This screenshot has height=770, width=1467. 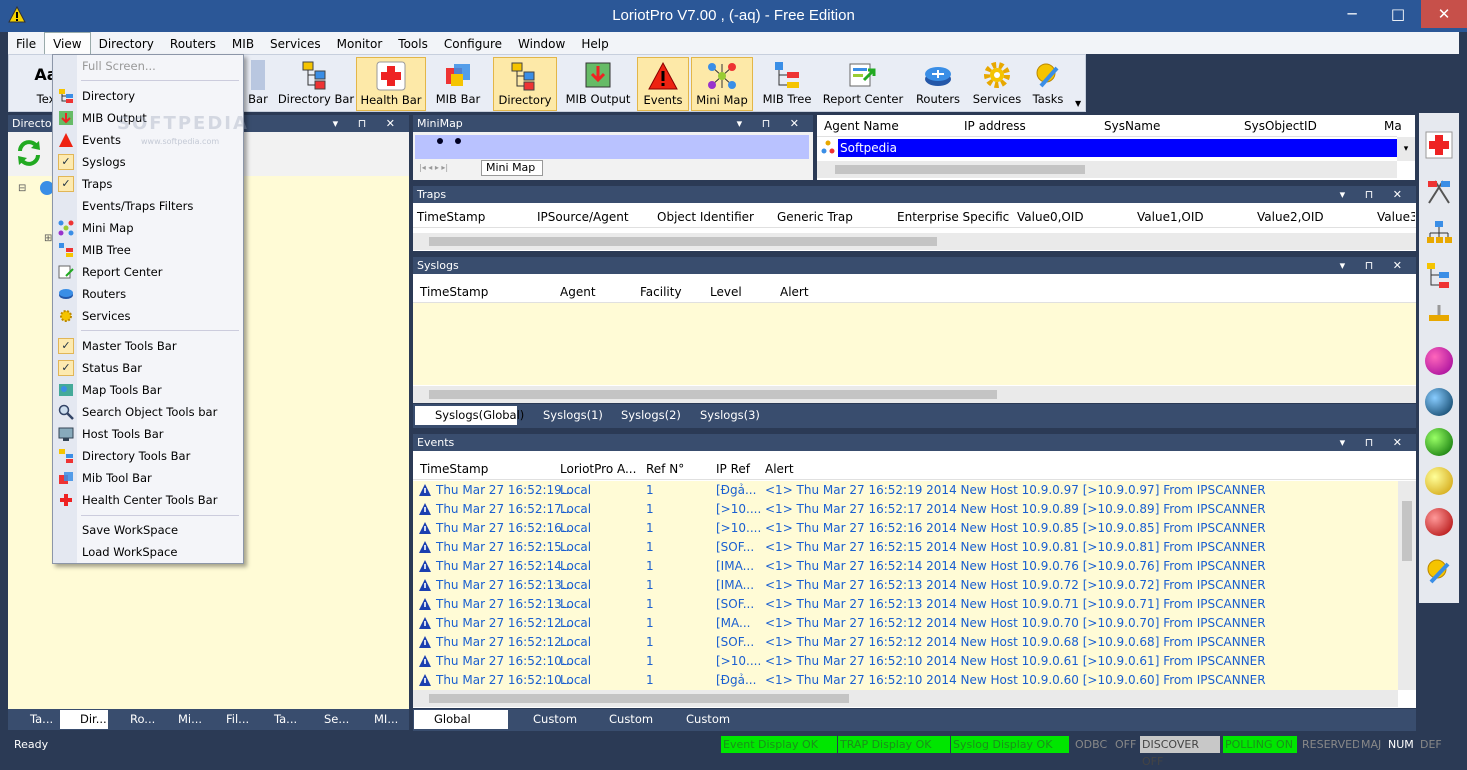 What do you see at coordinates (661, 292) in the screenshot?
I see `col-facility: Facility` at bounding box center [661, 292].